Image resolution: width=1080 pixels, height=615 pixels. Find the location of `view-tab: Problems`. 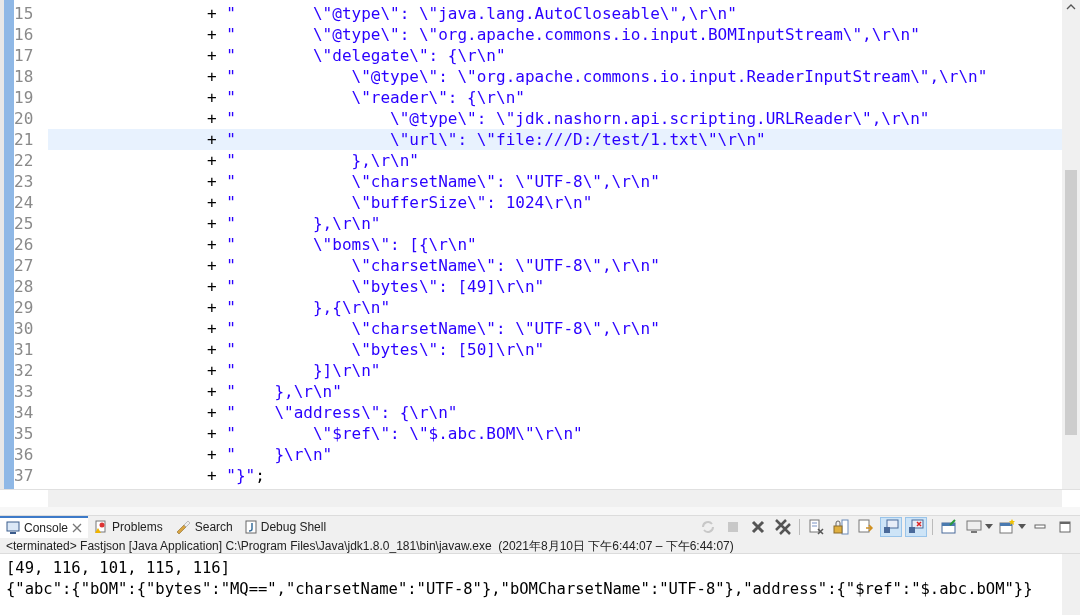

view-tab: Problems is located at coordinates (128, 527).